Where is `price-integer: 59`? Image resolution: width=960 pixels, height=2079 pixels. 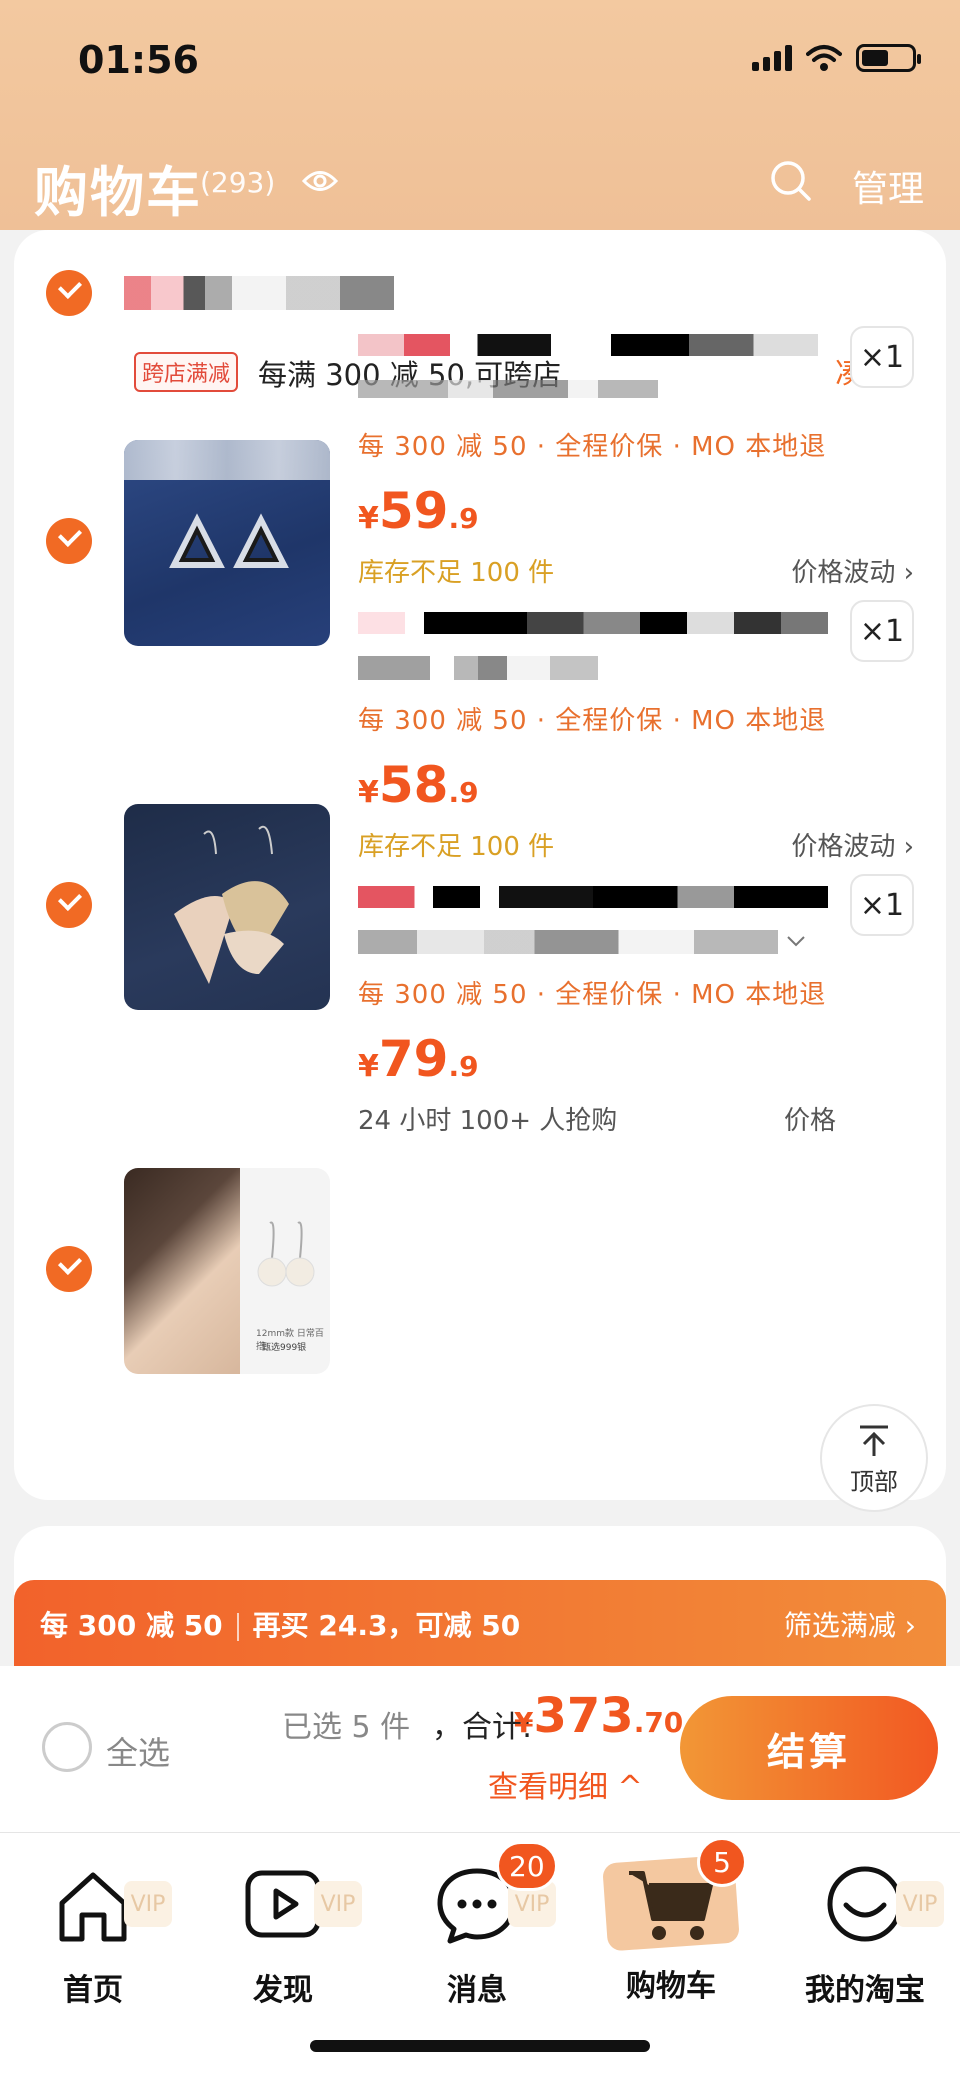 price-integer: 59 is located at coordinates (413, 511).